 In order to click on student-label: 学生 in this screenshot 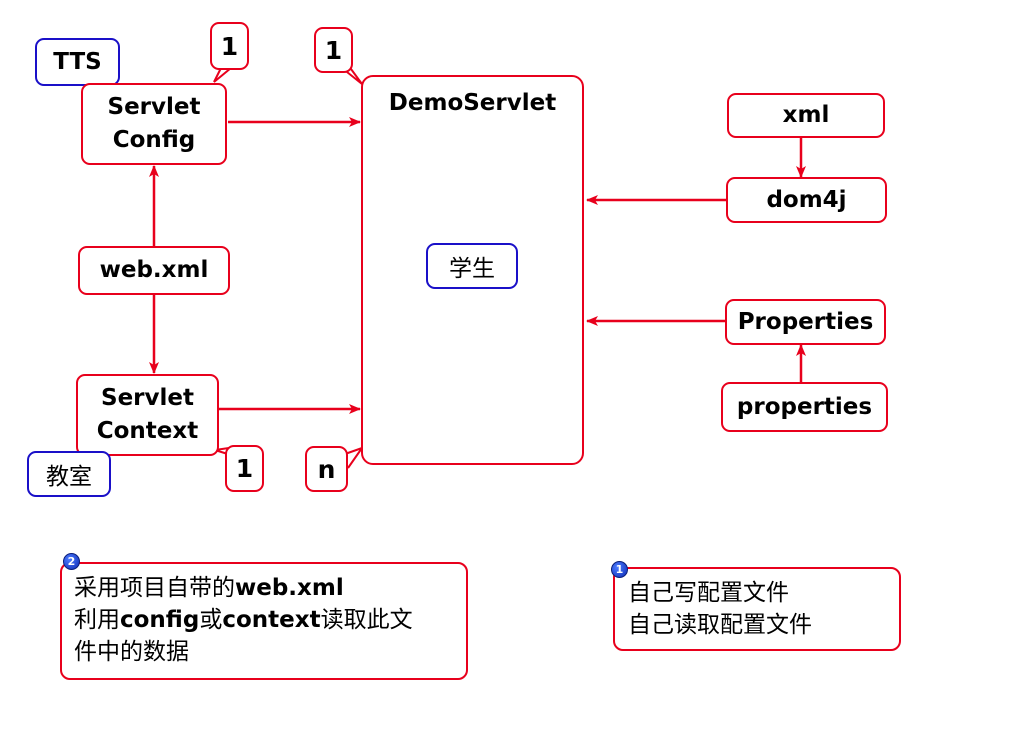, I will do `click(472, 269)`.